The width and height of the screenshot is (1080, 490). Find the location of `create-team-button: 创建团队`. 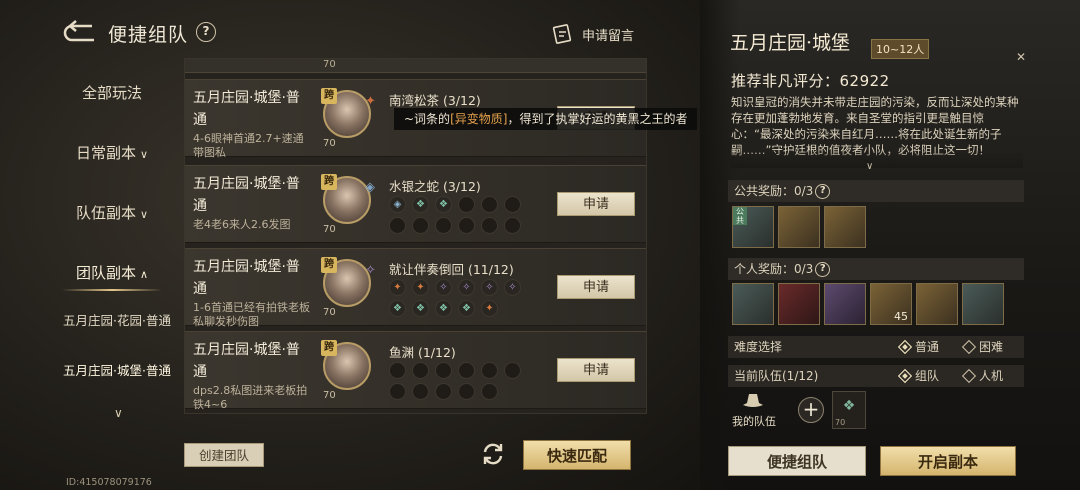

create-team-button: 创建团队 is located at coordinates (224, 455).